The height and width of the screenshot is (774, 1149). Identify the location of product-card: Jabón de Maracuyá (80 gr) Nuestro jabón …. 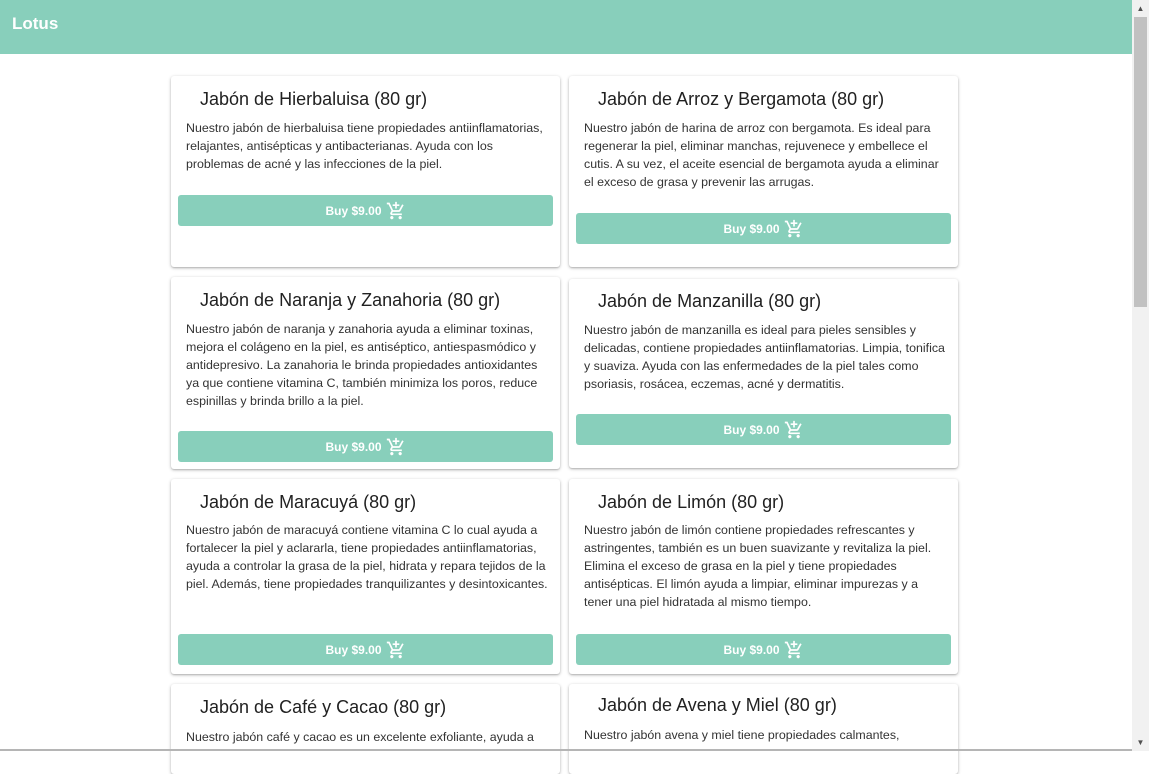
(365, 576).